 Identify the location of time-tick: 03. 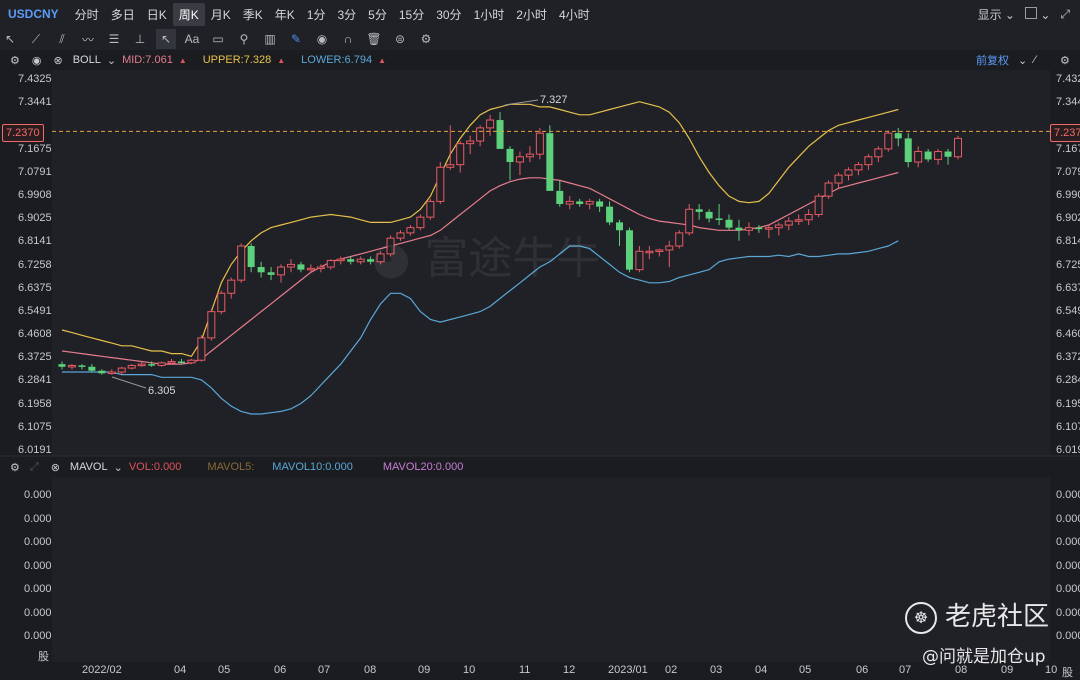
(716, 670).